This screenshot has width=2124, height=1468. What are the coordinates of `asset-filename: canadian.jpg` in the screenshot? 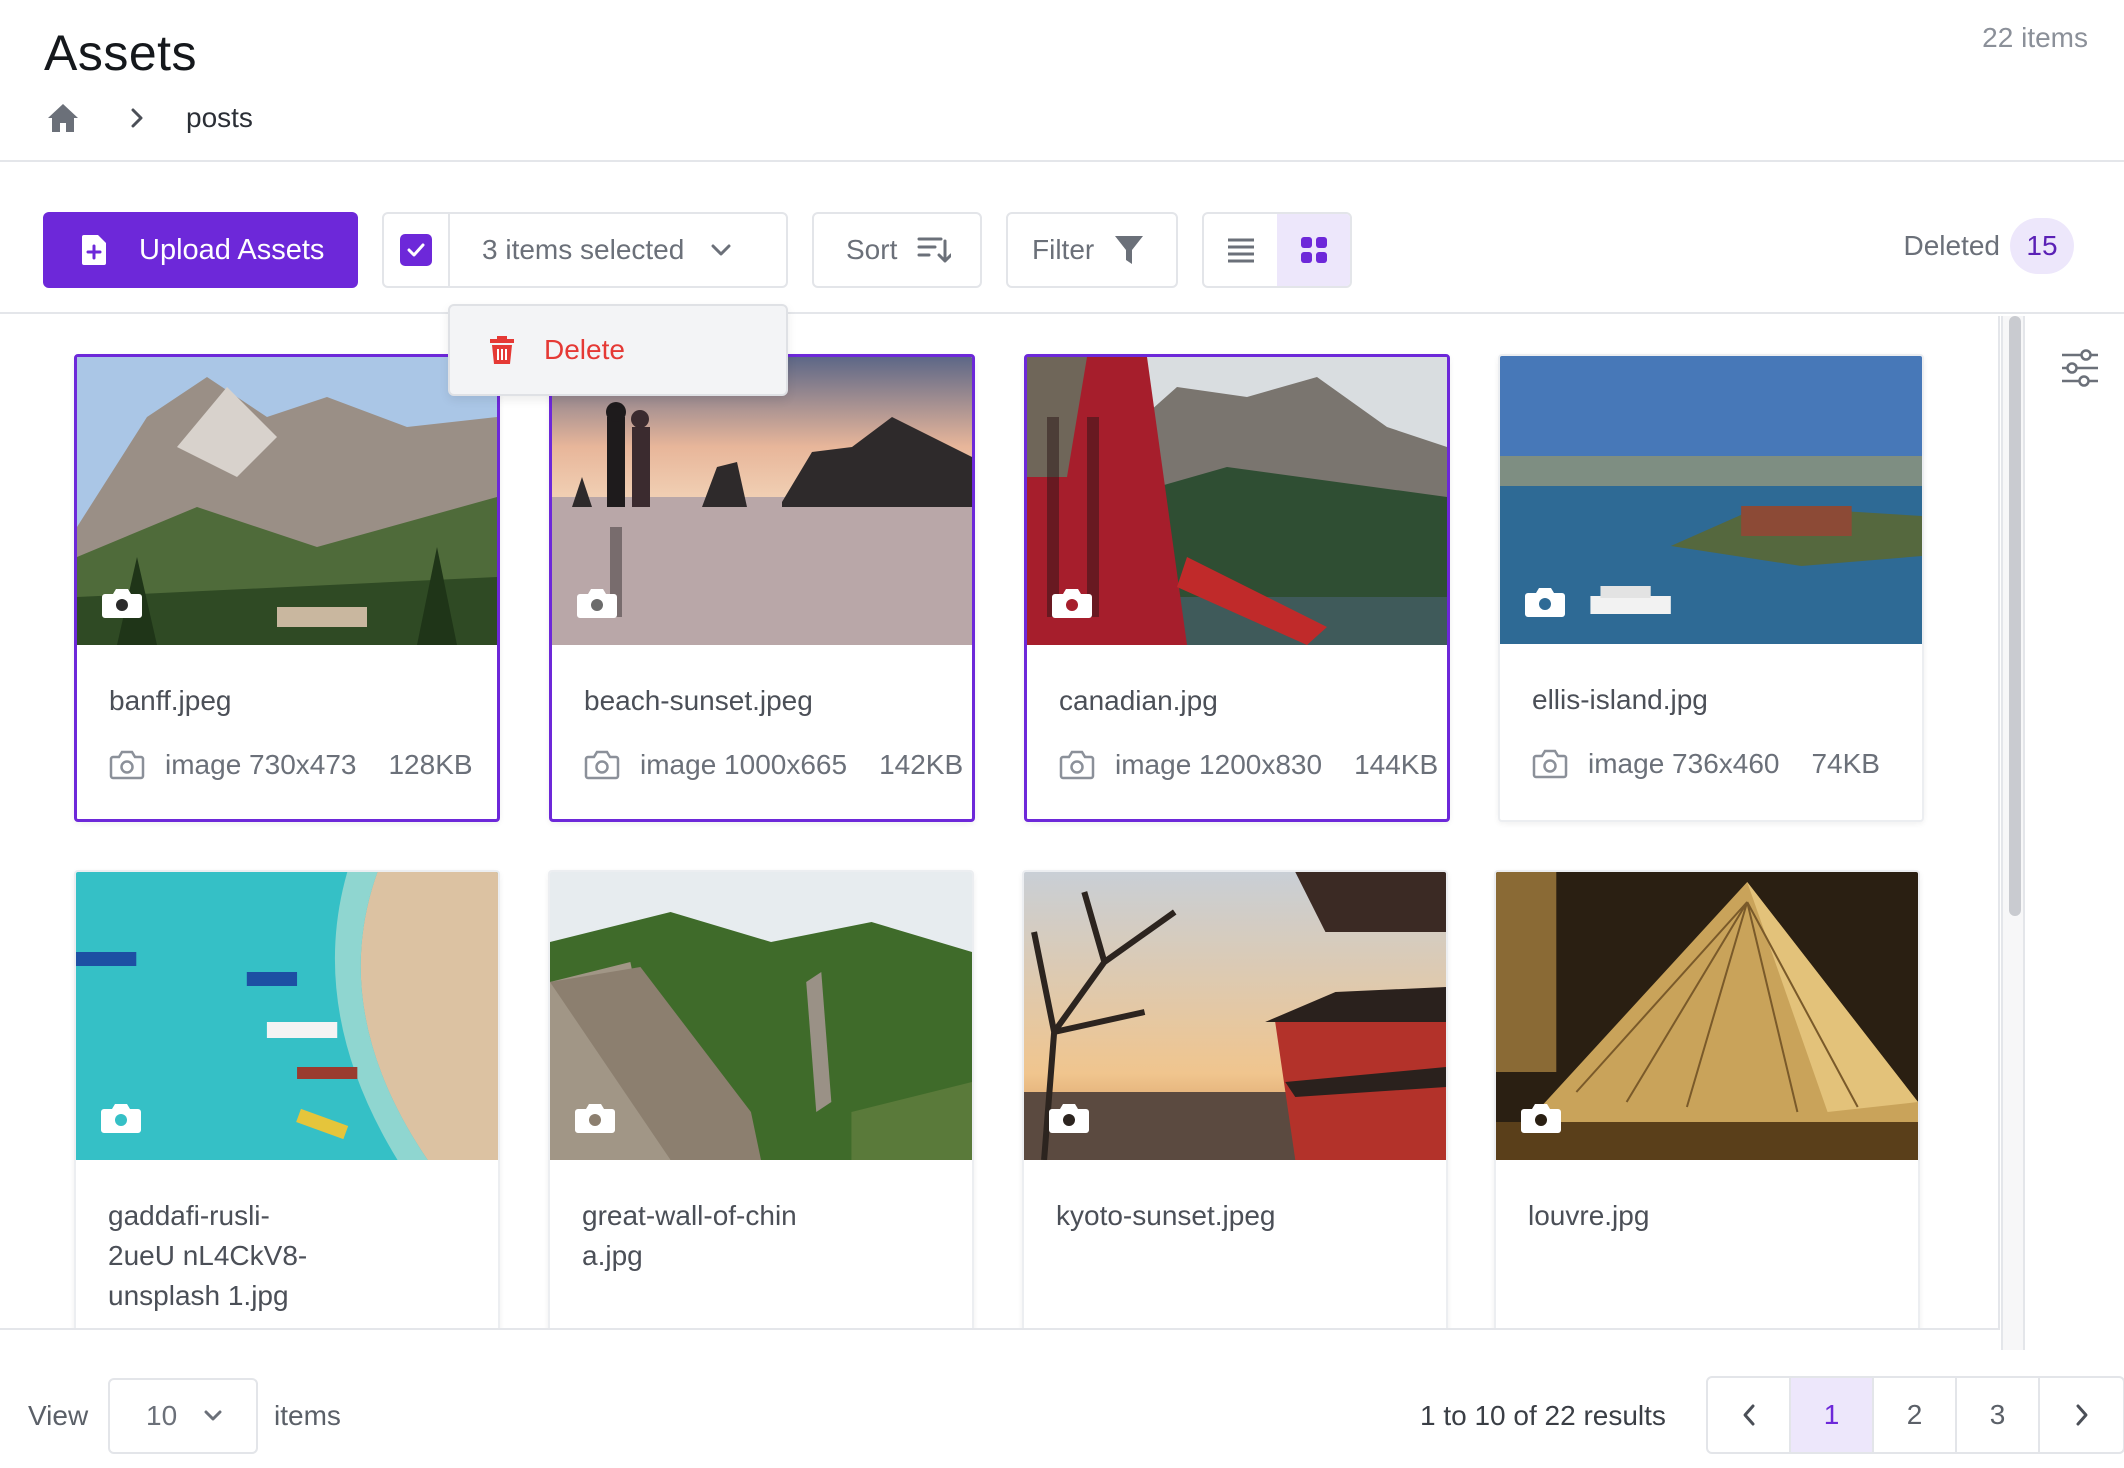 It's located at (1138, 700).